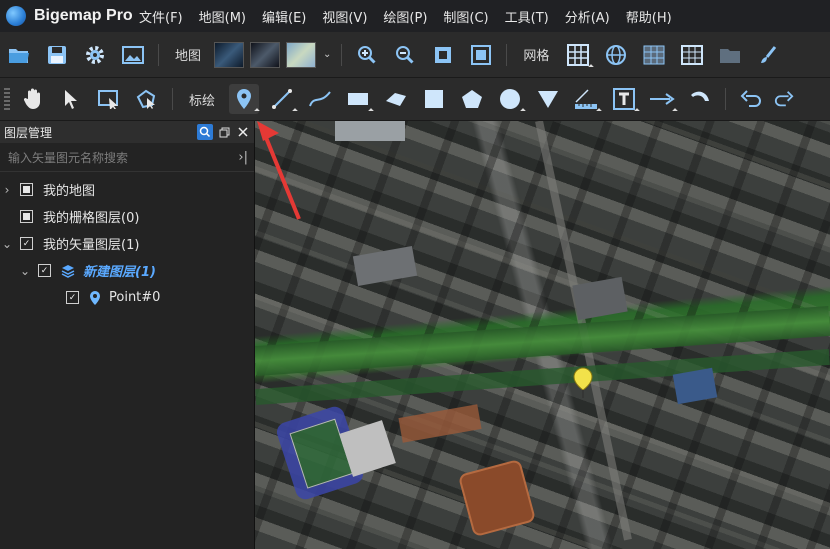 This screenshot has width=830, height=549. Describe the element at coordinates (587, 16) in the screenshot. I see `menu-analysis: 分析(A)` at that location.